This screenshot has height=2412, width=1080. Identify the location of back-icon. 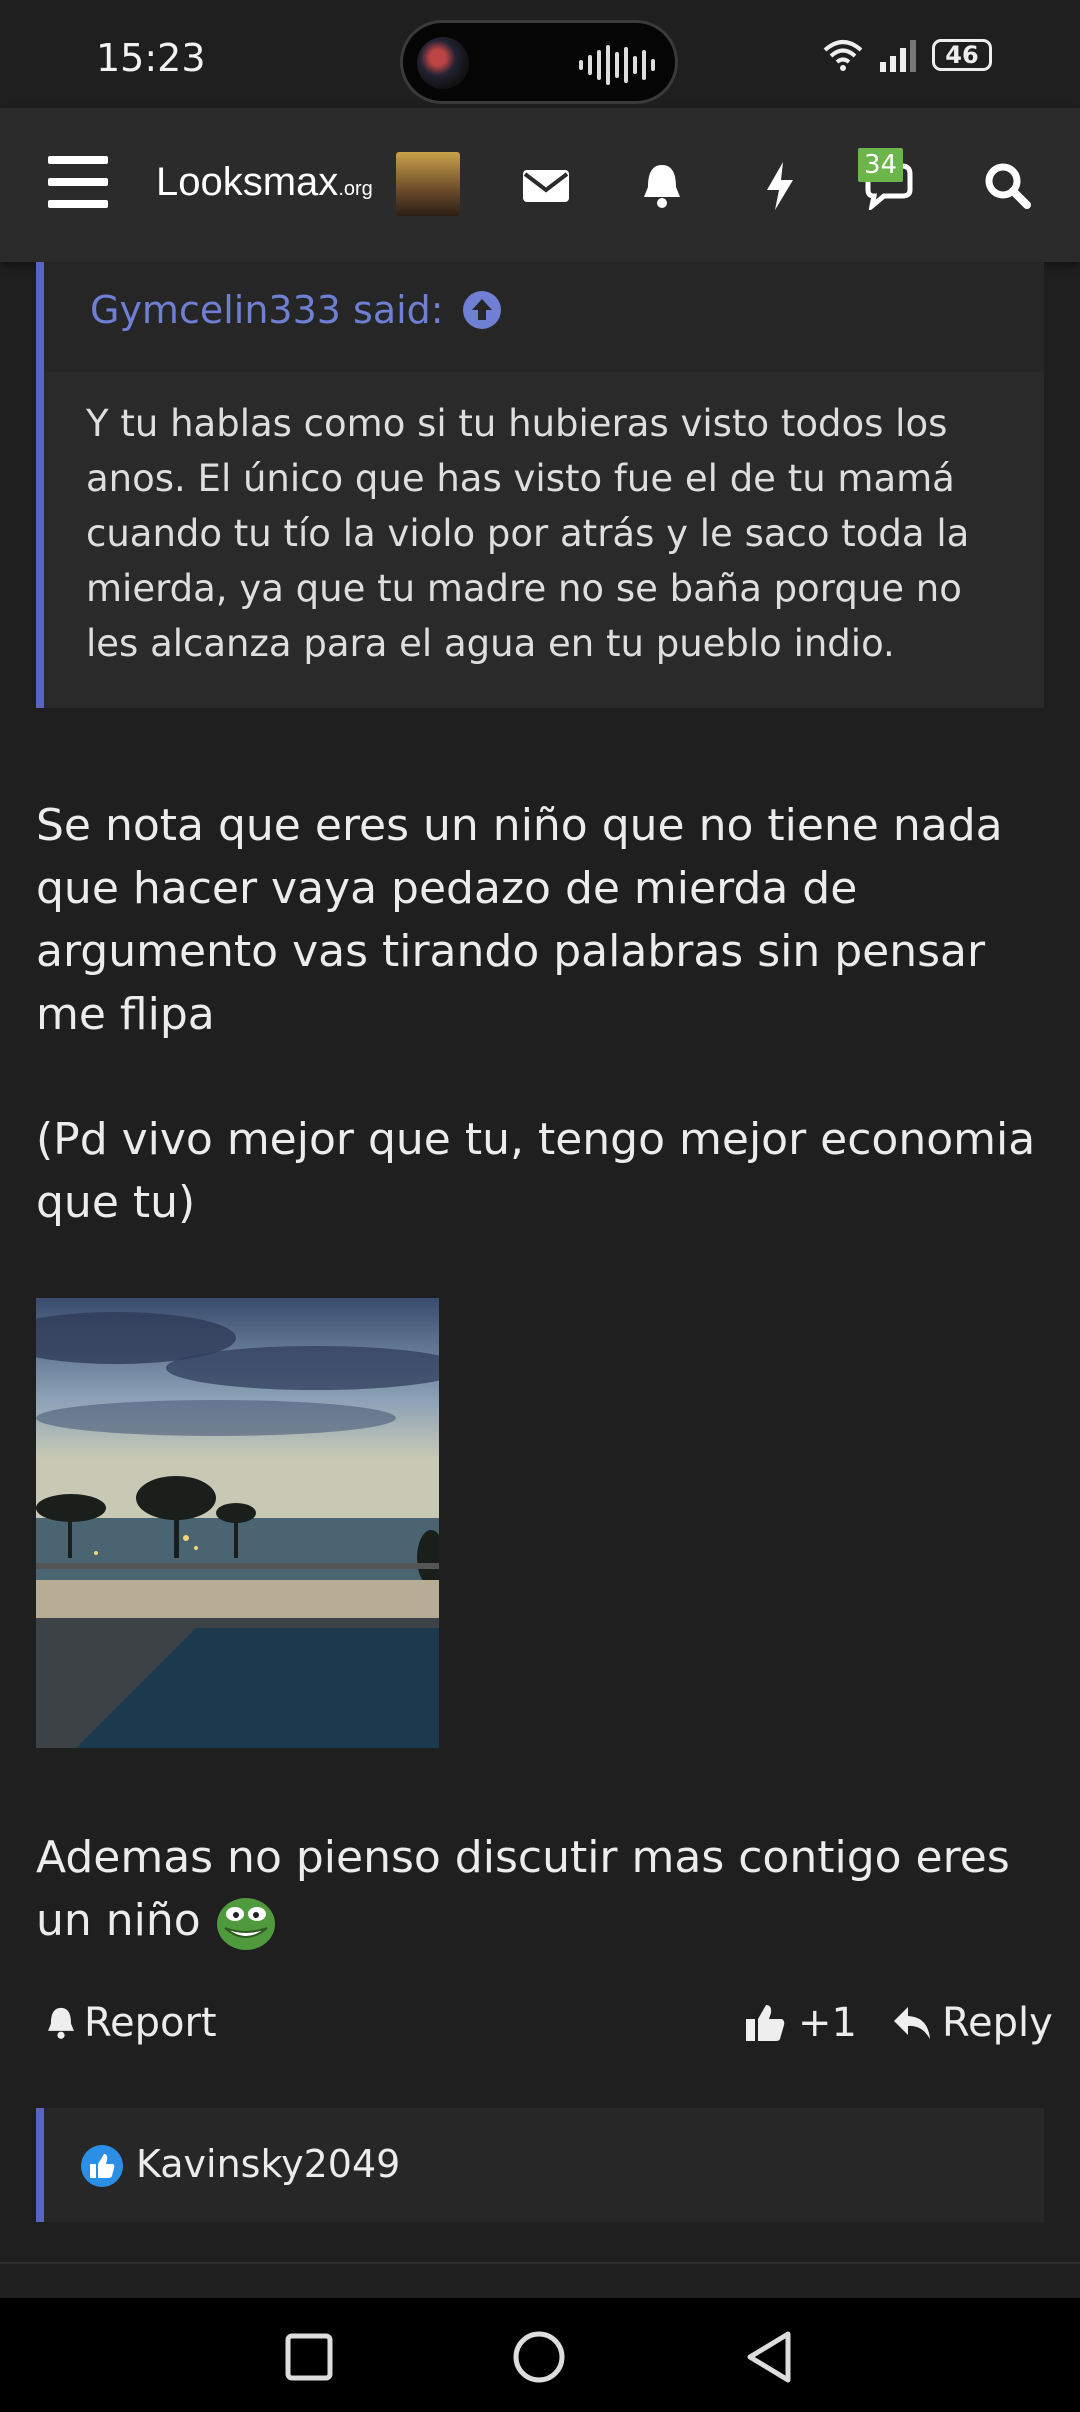
(769, 2357).